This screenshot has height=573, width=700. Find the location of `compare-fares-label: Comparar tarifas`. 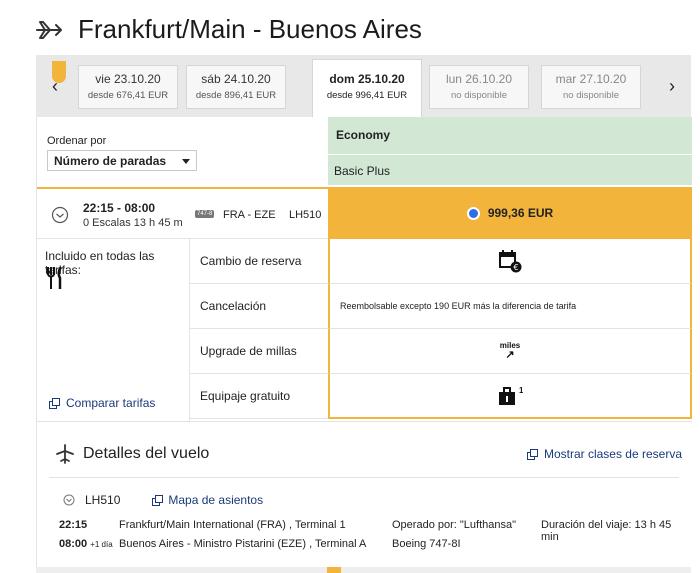

compare-fares-label: Comparar tarifas is located at coordinates (111, 403).